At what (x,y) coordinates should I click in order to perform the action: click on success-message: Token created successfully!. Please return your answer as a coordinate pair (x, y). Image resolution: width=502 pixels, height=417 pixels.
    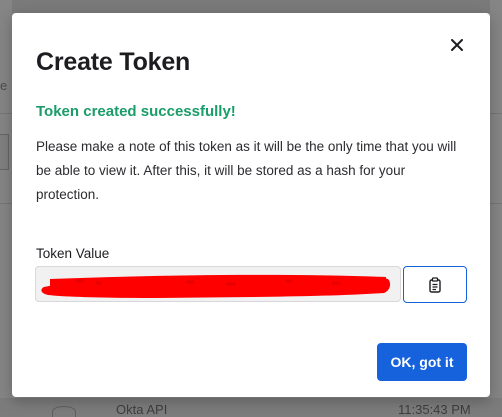
    Looking at the image, I should click on (136, 111).